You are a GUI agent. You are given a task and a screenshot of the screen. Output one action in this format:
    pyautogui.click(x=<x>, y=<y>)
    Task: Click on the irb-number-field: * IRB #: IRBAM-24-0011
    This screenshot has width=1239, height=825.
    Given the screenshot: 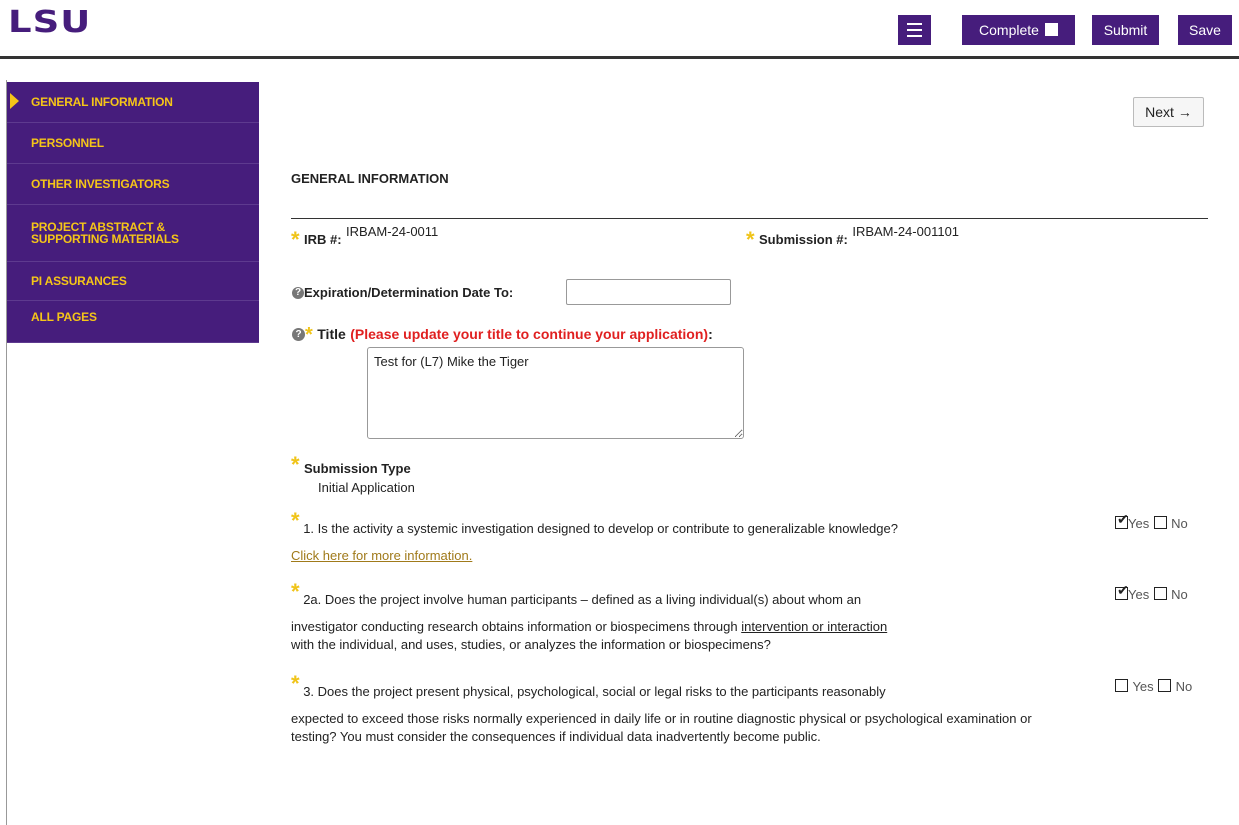 What is the action you would take?
    pyautogui.click(x=364, y=237)
    